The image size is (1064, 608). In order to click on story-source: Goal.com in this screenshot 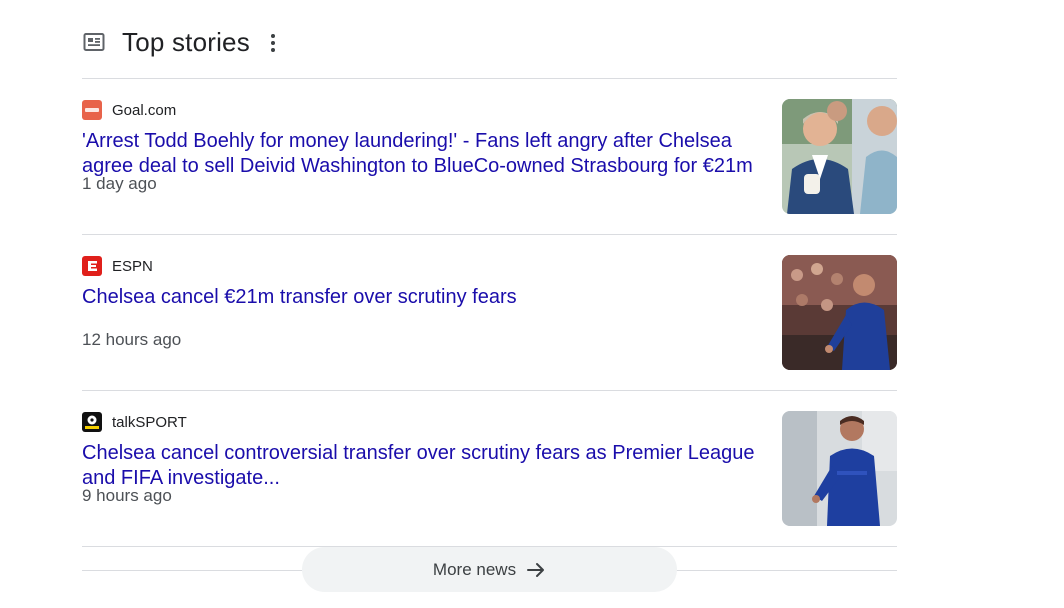, I will do `click(129, 110)`.